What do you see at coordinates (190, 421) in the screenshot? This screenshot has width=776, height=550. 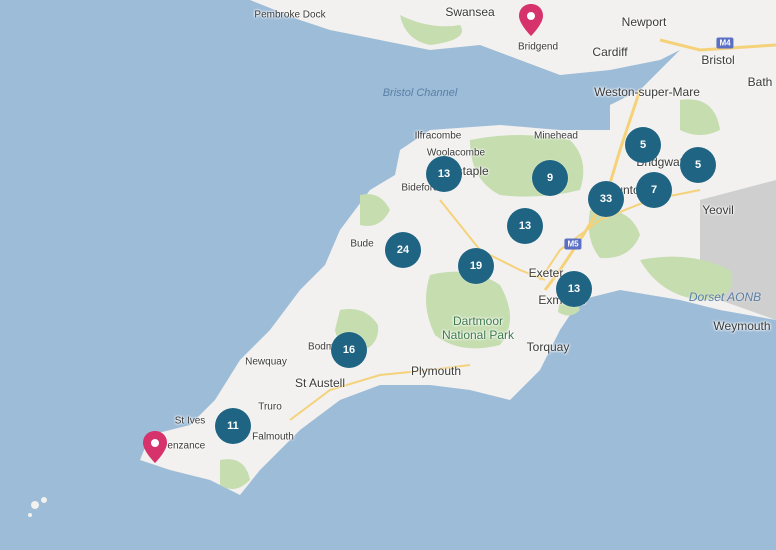 I see `place-label-st-ives: St Ives` at bounding box center [190, 421].